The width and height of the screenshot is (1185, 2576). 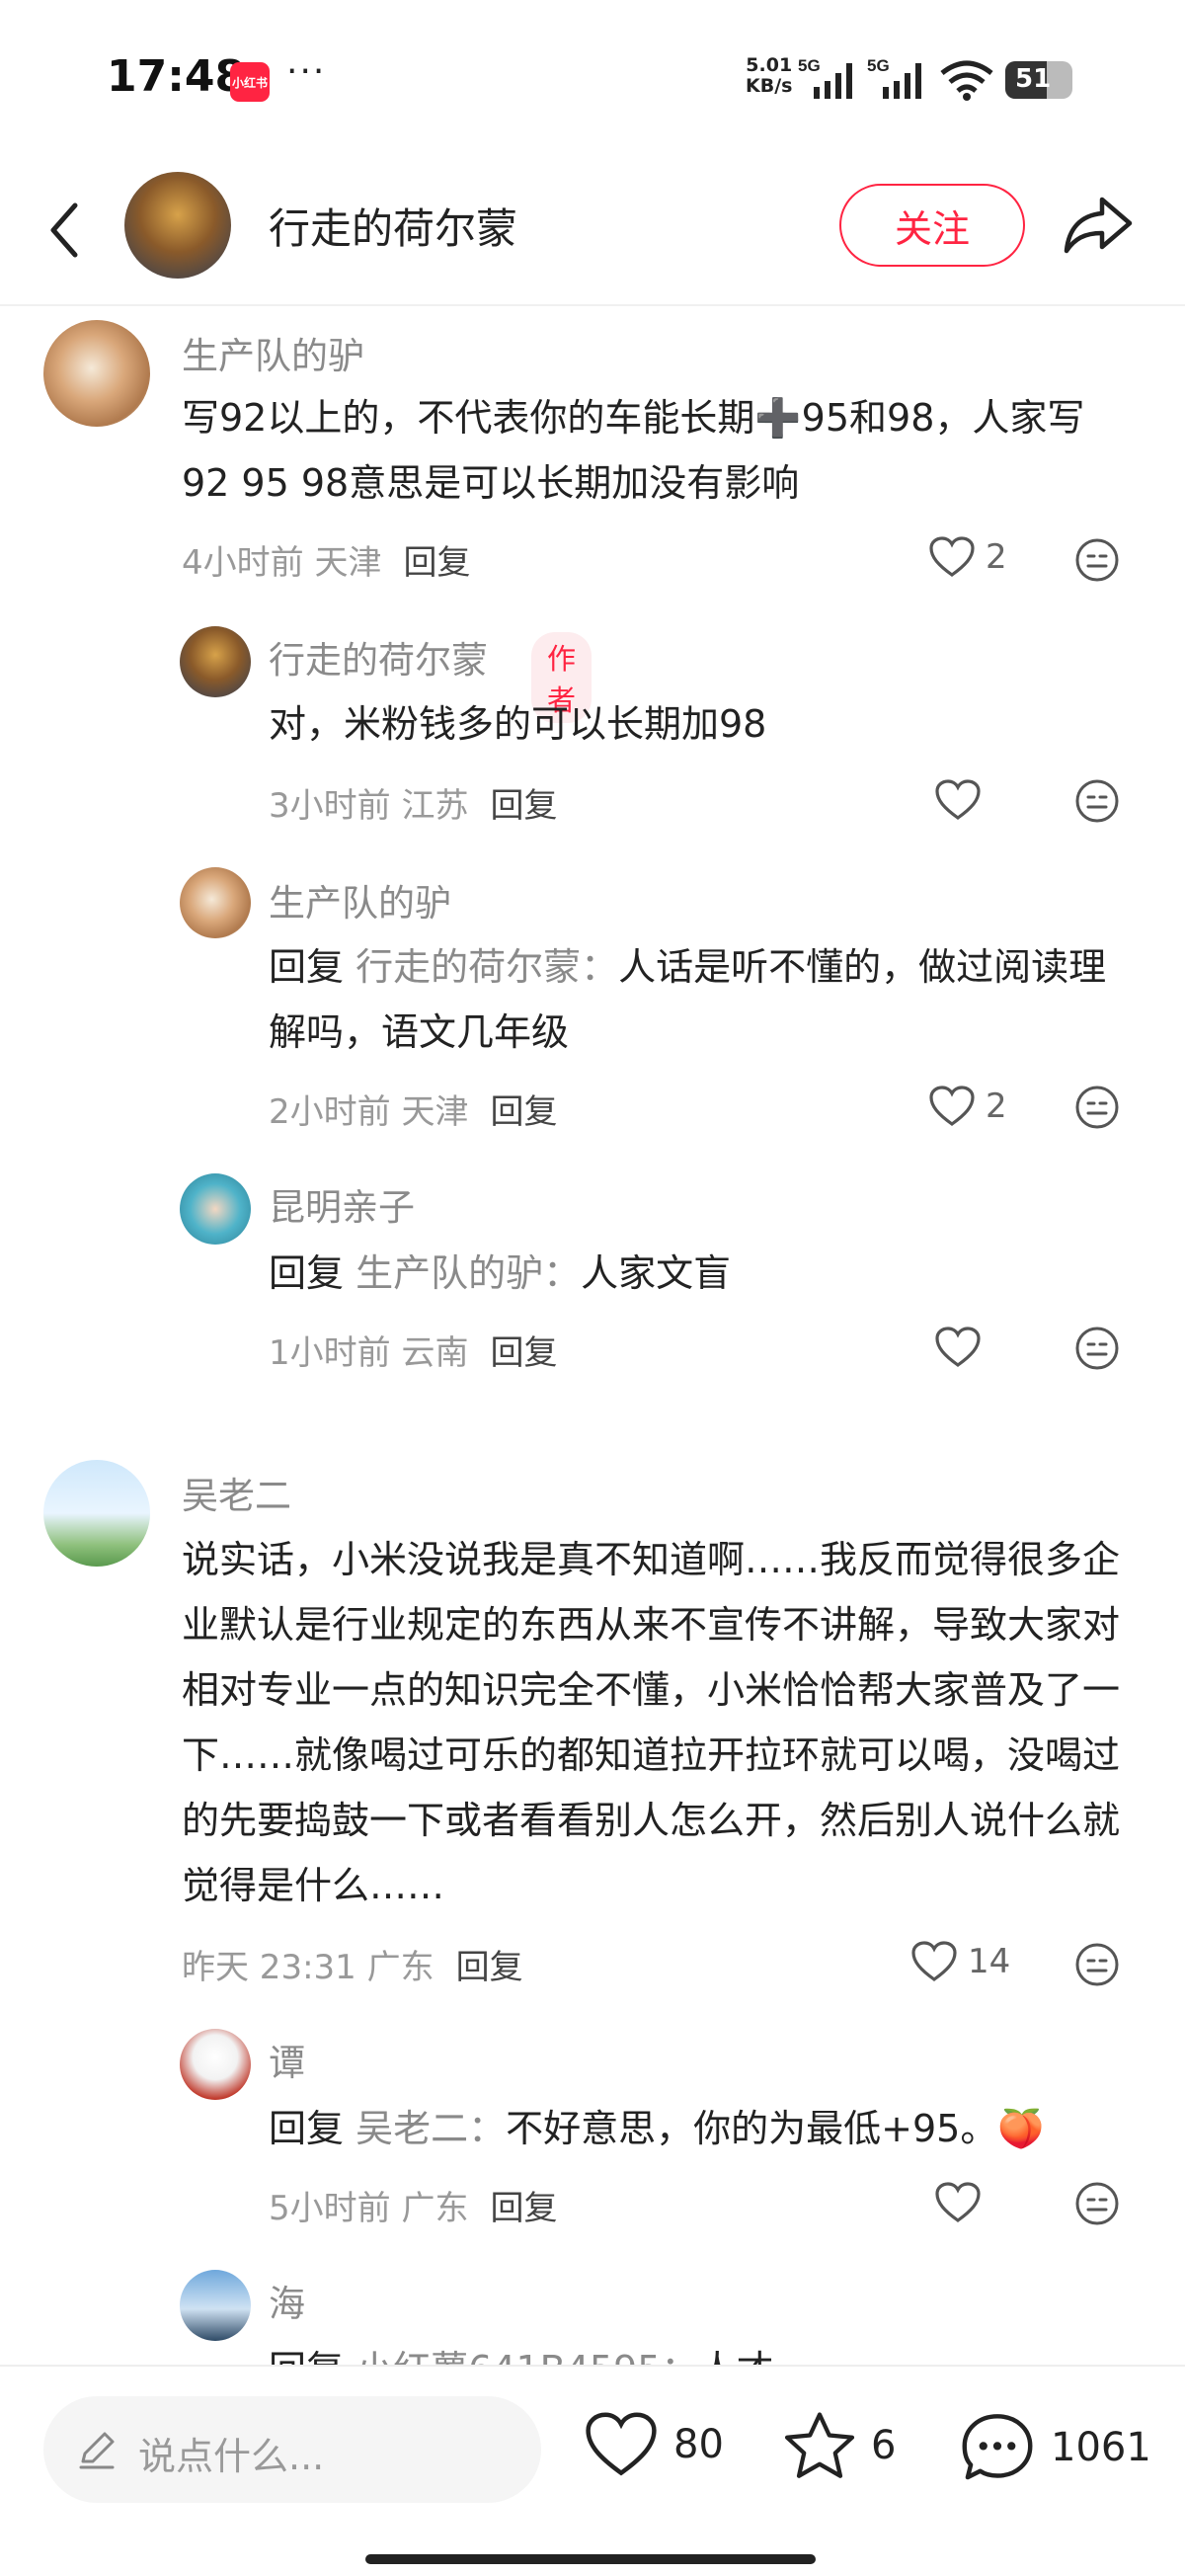 What do you see at coordinates (287, 2300) in the screenshot?
I see `comment-username: 海` at bounding box center [287, 2300].